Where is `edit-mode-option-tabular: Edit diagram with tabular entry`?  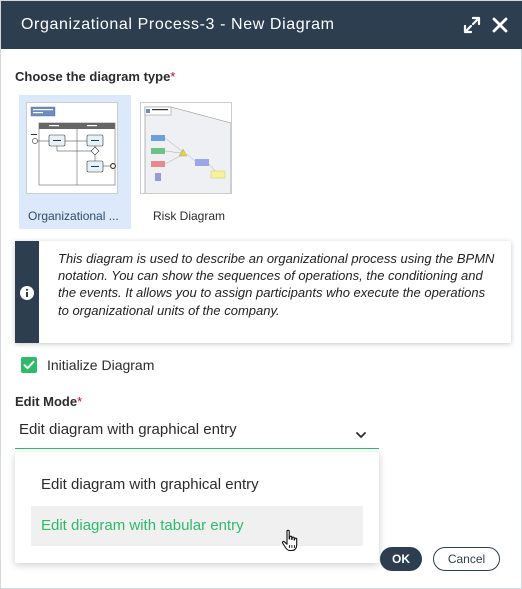
edit-mode-option-tabular: Edit diagram with tabular entry is located at coordinates (197, 526).